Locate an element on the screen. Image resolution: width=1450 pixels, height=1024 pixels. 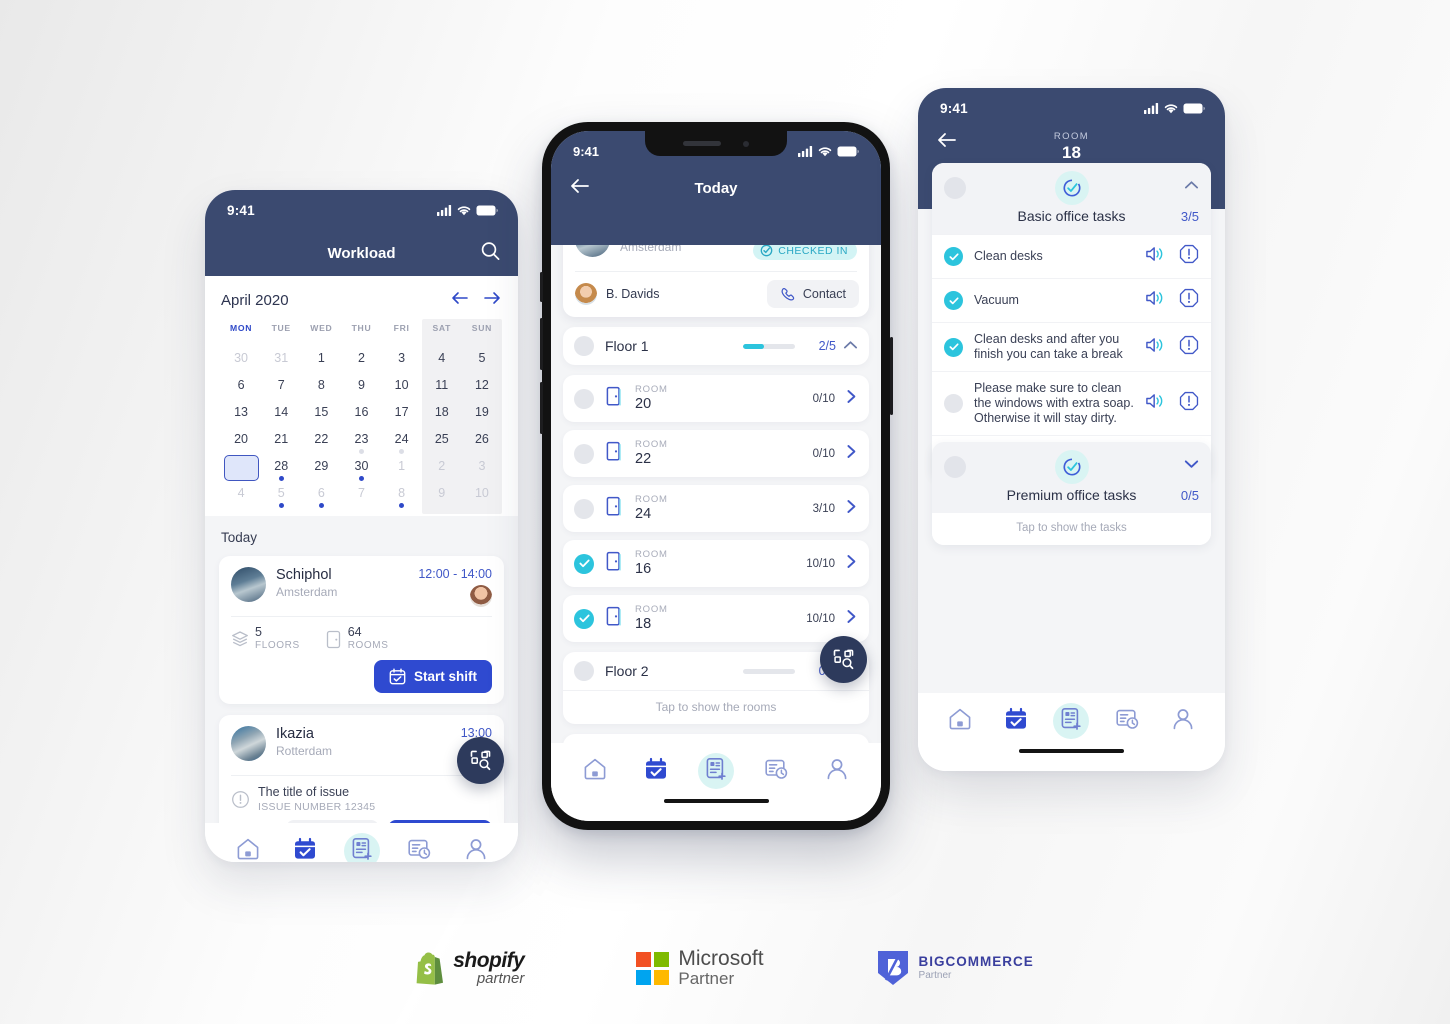
chevron-down-icon is located at coordinates (1191, 465).